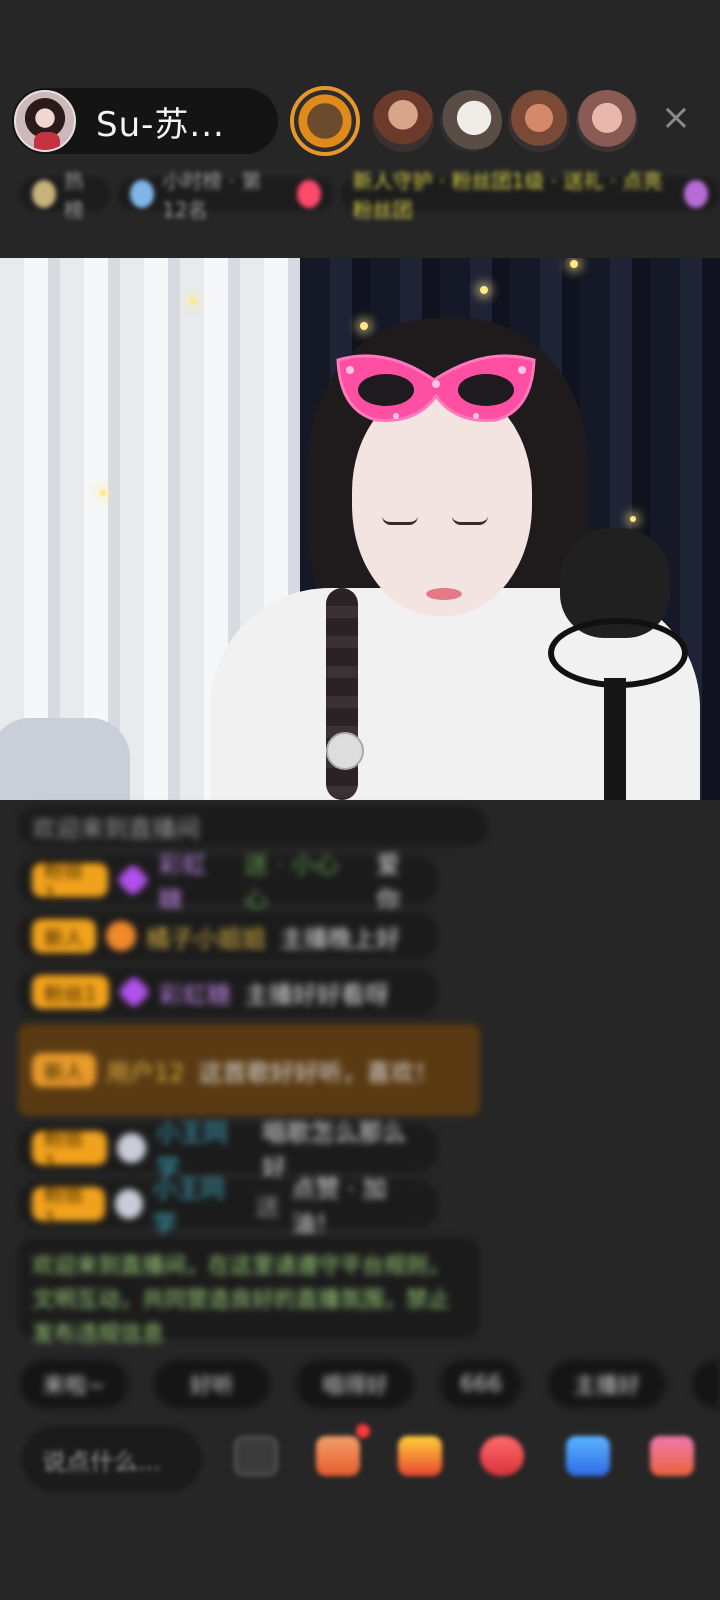 This screenshot has width=720, height=1600. I want to click on chat-text: 这首歌好好听，喜欢！, so click(318, 1072).